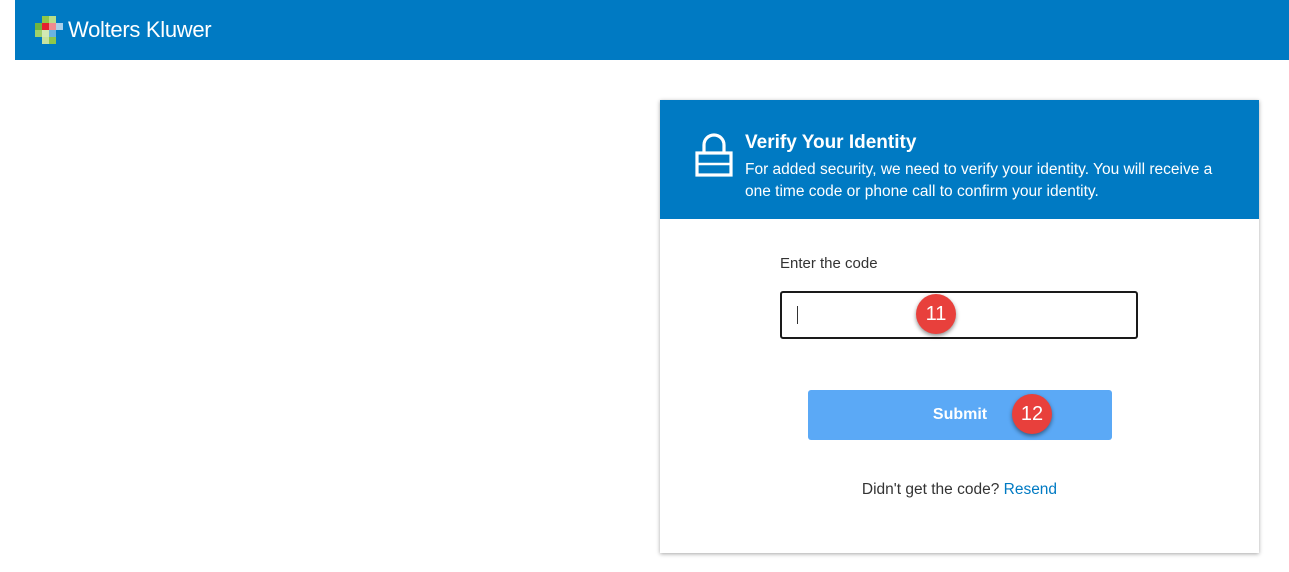  I want to click on code-field-label: Enter the code, so click(829, 263).